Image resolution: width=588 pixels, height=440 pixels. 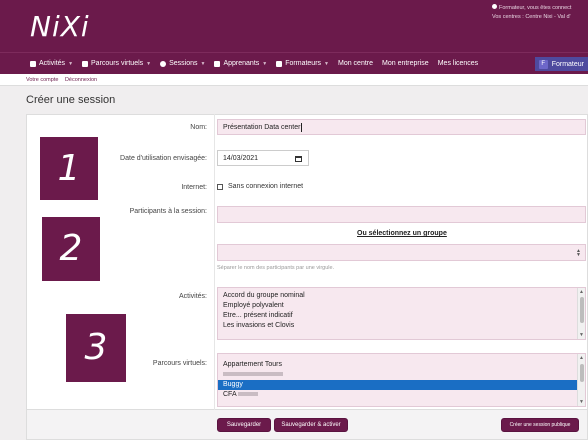 I want to click on no-internet-checkbox, so click(x=220, y=187).